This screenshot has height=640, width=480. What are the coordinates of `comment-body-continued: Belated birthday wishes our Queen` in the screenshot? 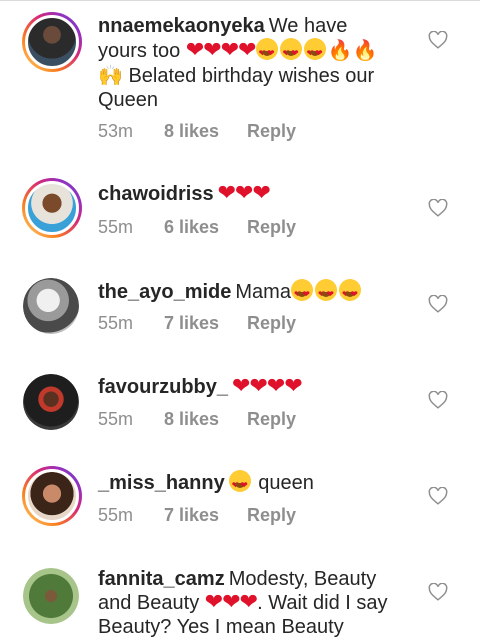 It's located at (236, 88).